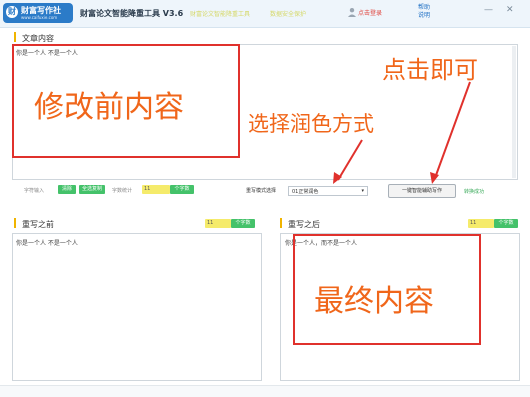 The image size is (530, 397). Describe the element at coordinates (261, 191) in the screenshot. I see `mode-label: 重写模式选择` at that location.